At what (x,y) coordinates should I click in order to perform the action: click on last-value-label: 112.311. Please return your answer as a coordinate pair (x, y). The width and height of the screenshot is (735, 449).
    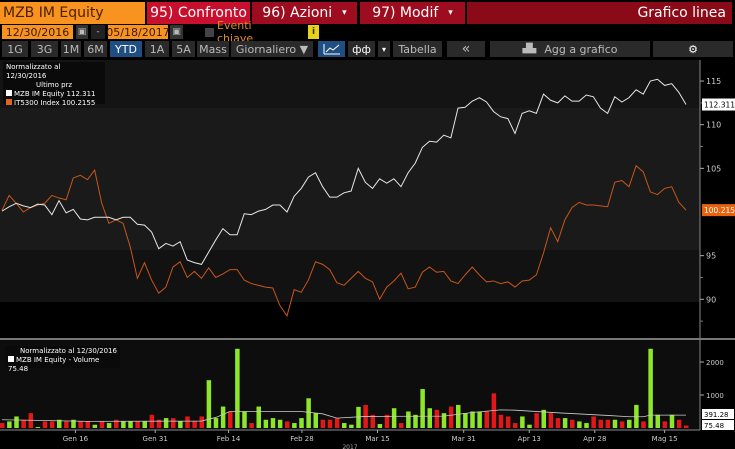
    Looking at the image, I should click on (719, 105).